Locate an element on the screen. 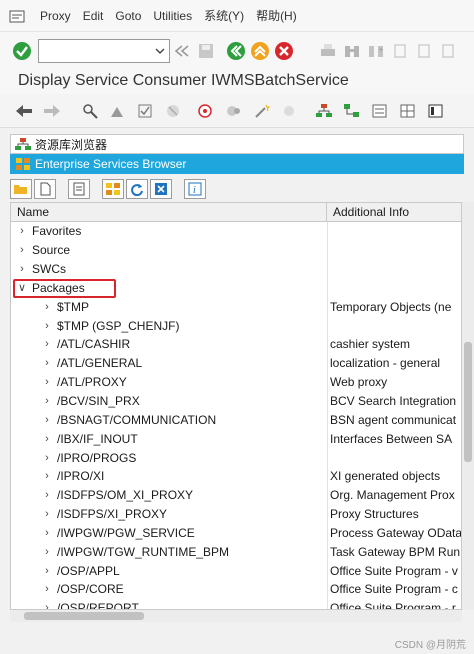  tree-row: › $TMP Temporary Objects (ne is located at coordinates (236, 307).